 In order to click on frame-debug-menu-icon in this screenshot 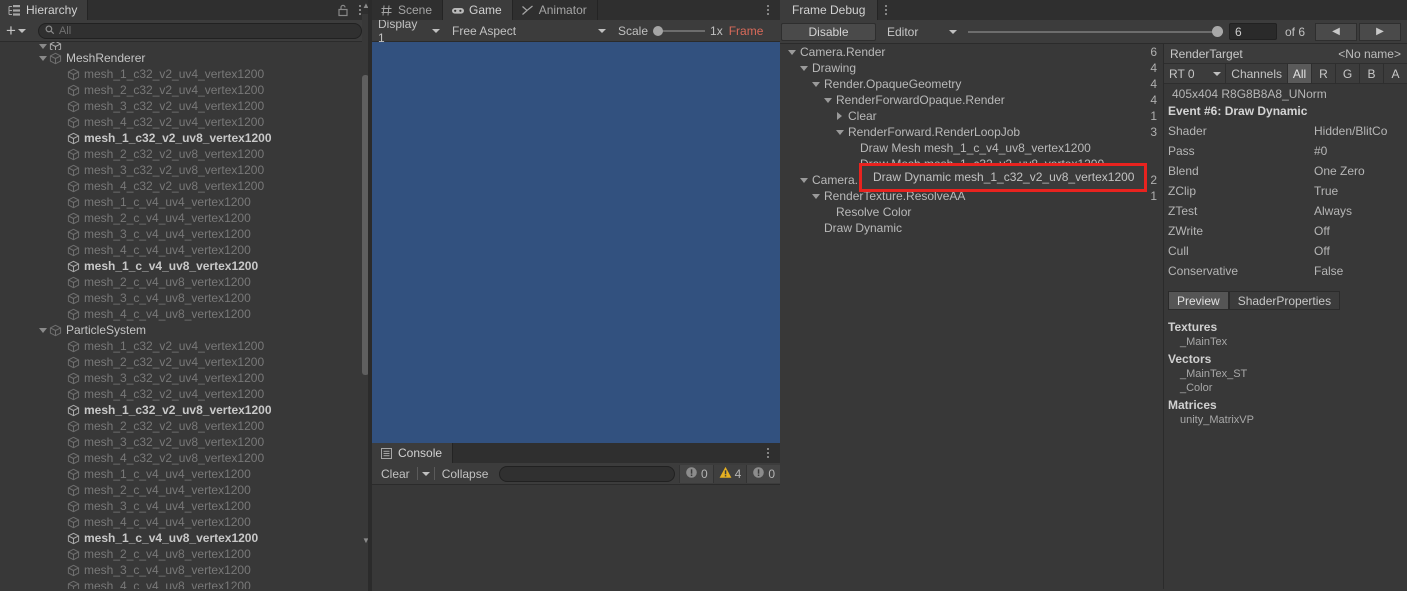, I will do `click(886, 10)`.